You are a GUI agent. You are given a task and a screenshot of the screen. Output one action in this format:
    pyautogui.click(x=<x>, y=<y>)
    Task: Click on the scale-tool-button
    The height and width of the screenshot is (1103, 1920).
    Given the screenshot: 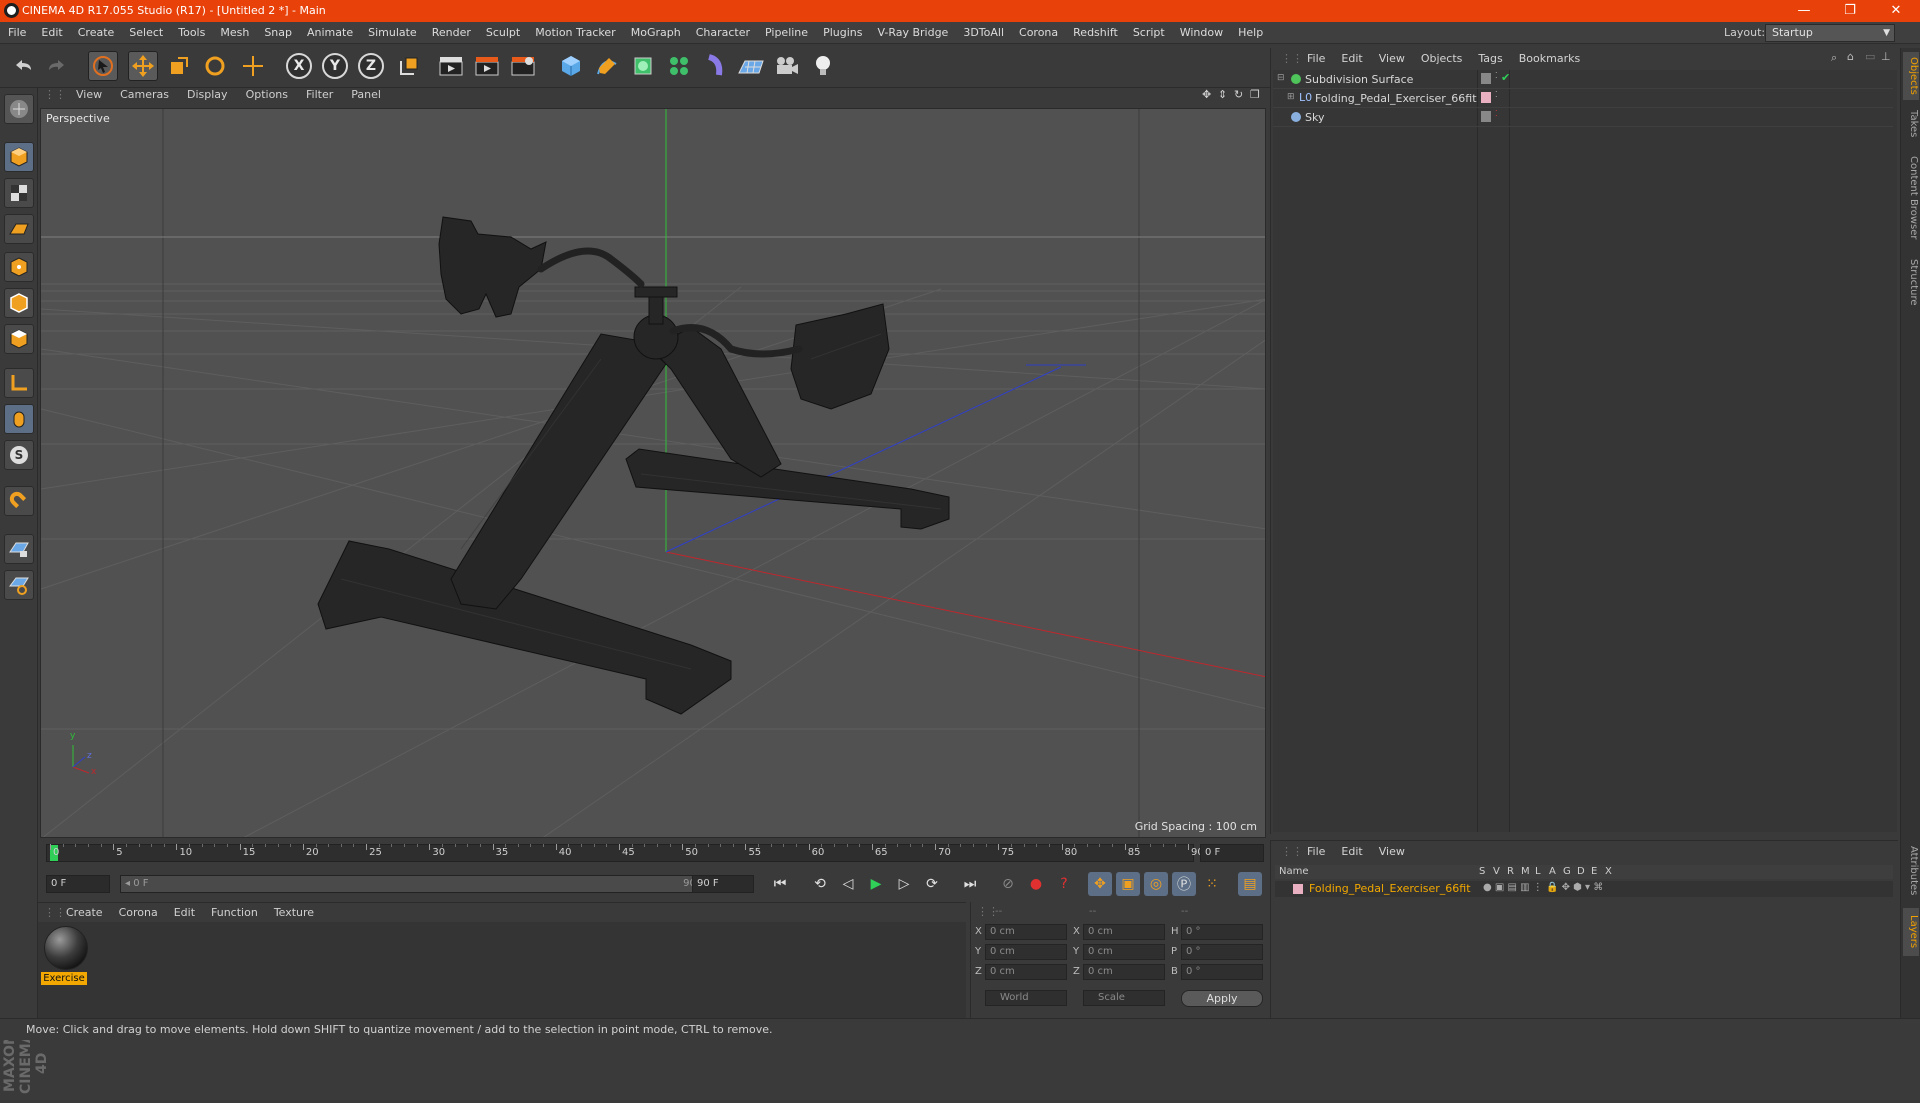 What is the action you would take?
    pyautogui.click(x=179, y=66)
    